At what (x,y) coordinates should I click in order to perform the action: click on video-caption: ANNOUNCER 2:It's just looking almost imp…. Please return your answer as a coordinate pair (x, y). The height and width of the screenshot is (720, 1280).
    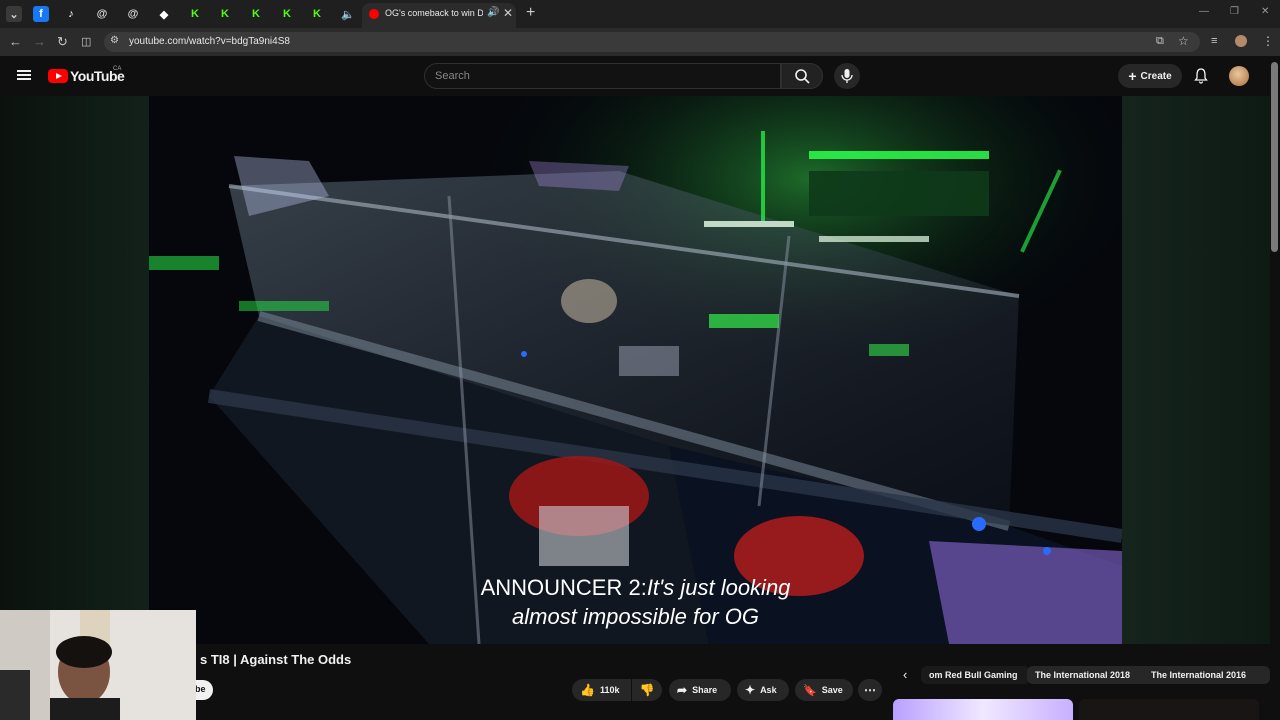
    Looking at the image, I should click on (635, 602).